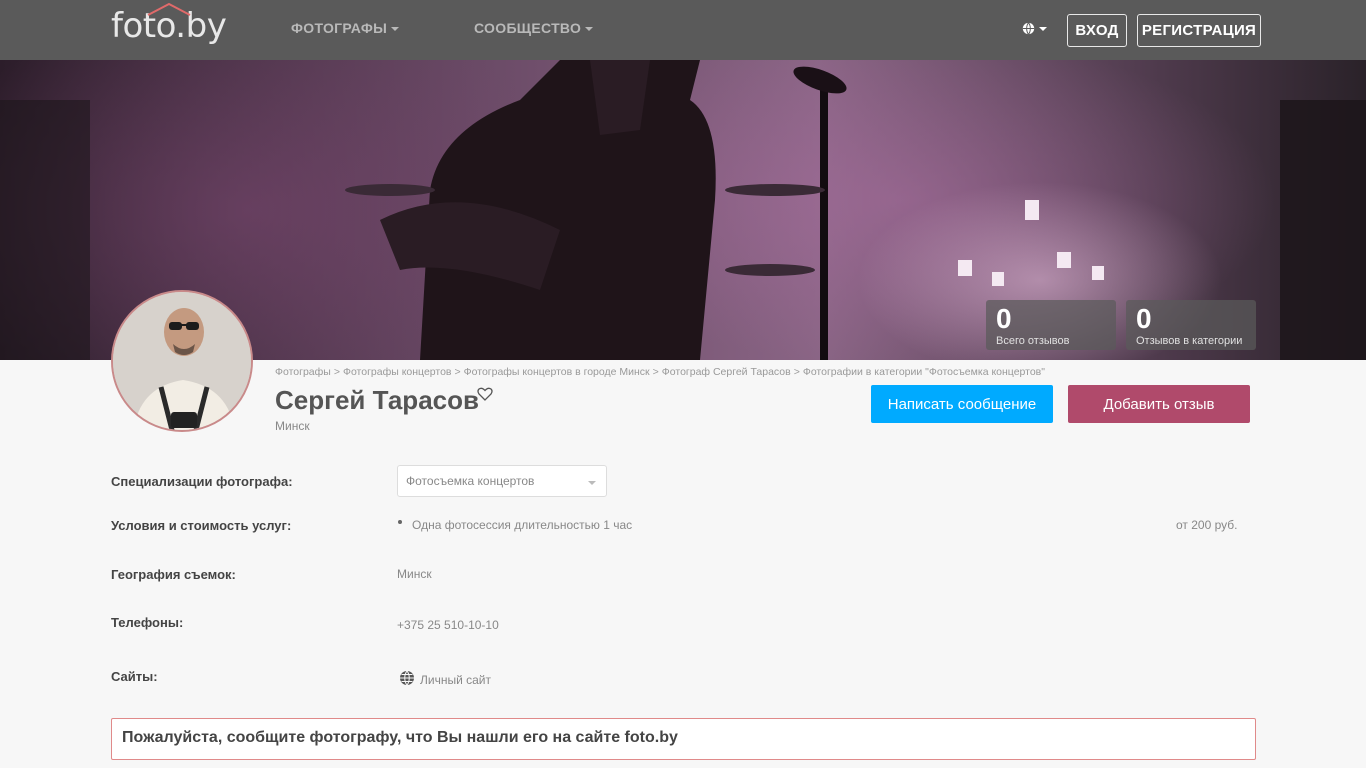 This screenshot has height=768, width=1366. Describe the element at coordinates (377, 400) in the screenshot. I see `photographer-name: Сергей Тарасов` at that location.